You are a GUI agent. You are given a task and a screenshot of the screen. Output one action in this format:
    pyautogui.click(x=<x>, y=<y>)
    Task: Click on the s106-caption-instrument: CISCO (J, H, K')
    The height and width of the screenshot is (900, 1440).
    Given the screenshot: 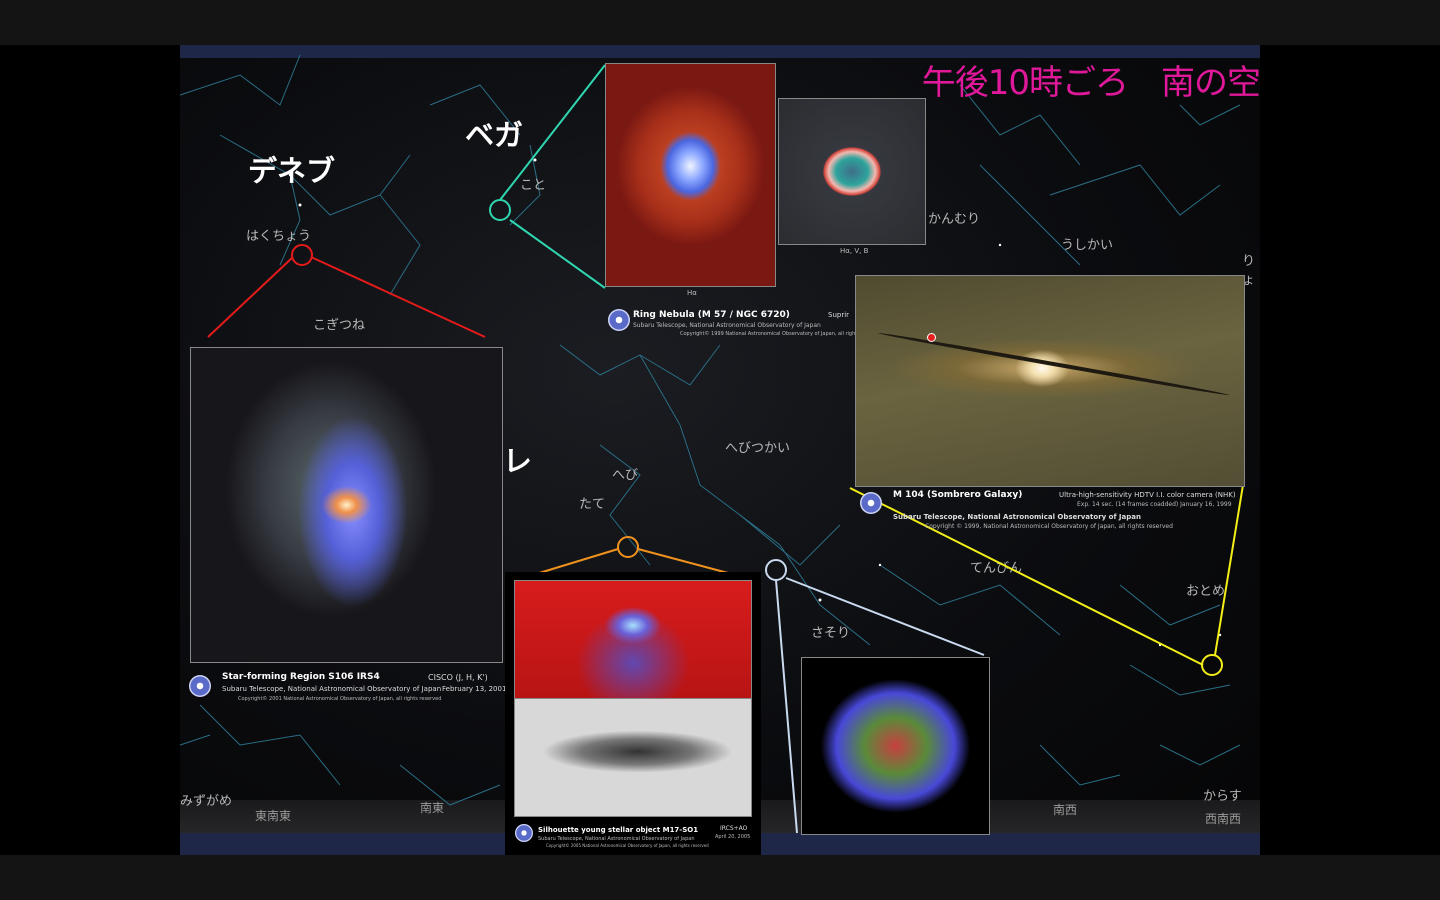 What is the action you would take?
    pyautogui.click(x=458, y=677)
    